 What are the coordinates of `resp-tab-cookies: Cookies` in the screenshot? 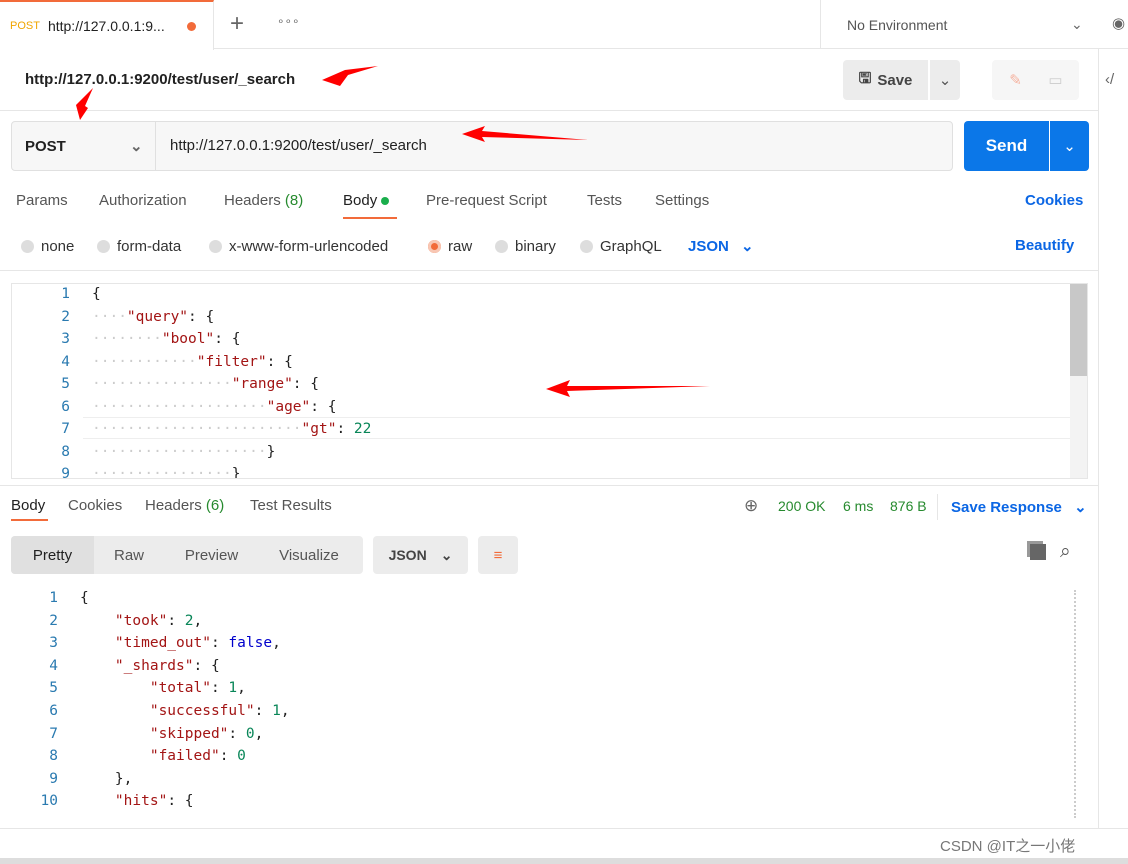 It's located at (95, 505).